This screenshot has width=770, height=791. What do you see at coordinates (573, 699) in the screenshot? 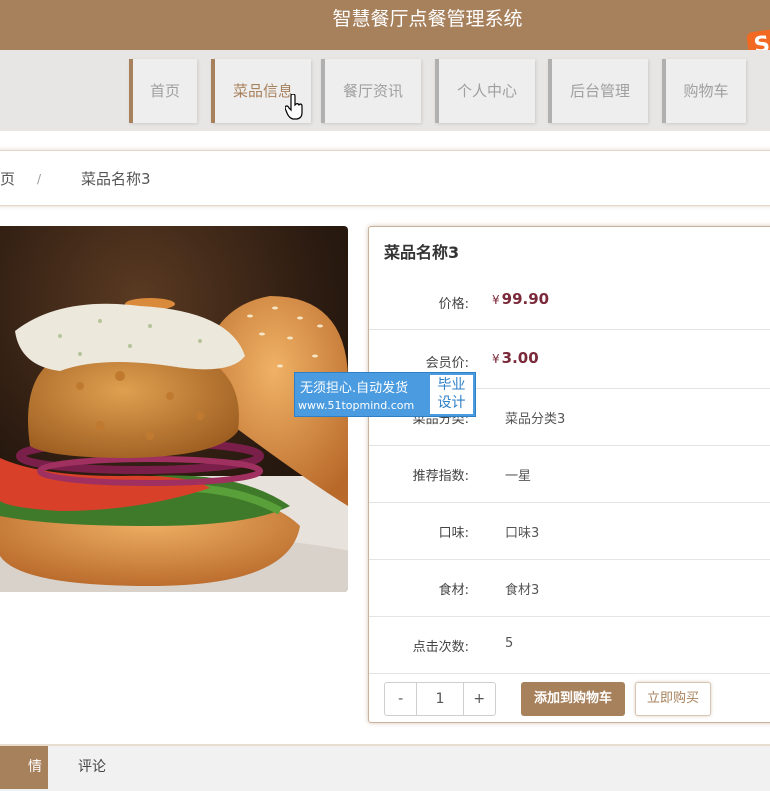
I see `add-to-cart-button: 添加到购物车` at bounding box center [573, 699].